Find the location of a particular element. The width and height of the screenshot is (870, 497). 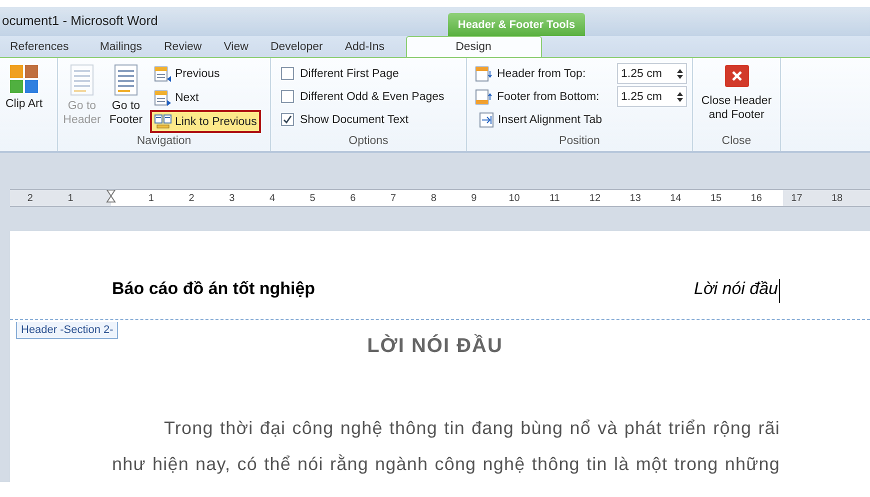

group-label: Close is located at coordinates (736, 141).